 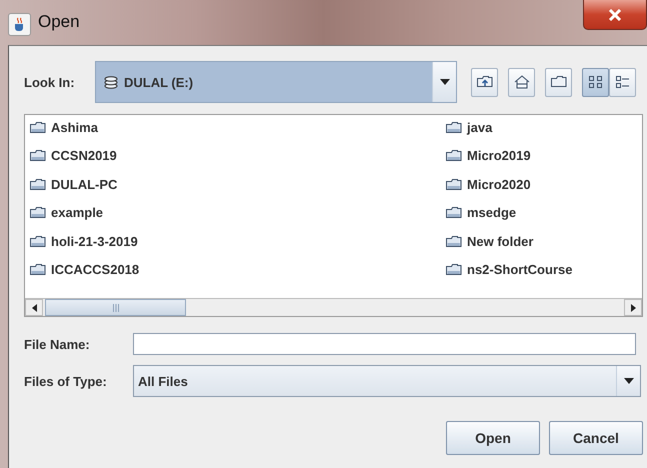 I want to click on folder-name: Micro2020, so click(x=499, y=184).